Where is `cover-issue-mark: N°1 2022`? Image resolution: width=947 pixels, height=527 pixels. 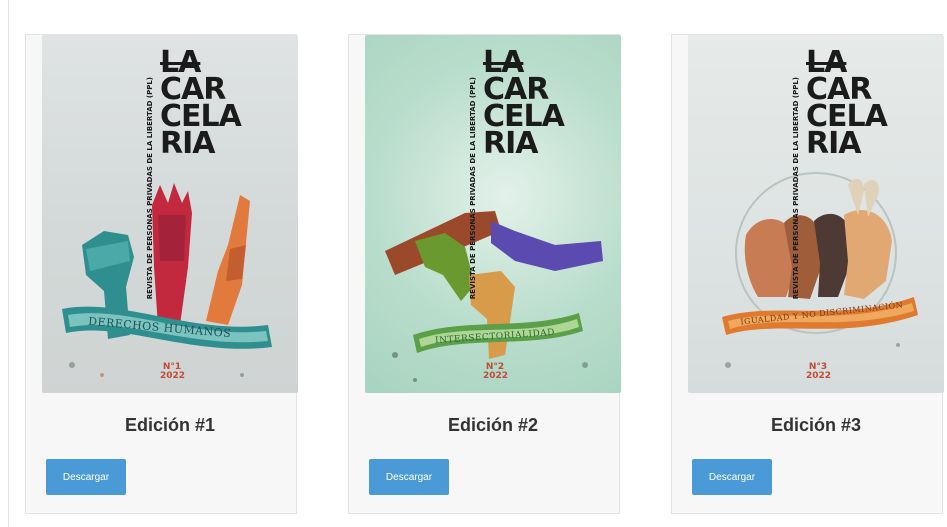 cover-issue-mark: N°1 2022 is located at coordinates (173, 372).